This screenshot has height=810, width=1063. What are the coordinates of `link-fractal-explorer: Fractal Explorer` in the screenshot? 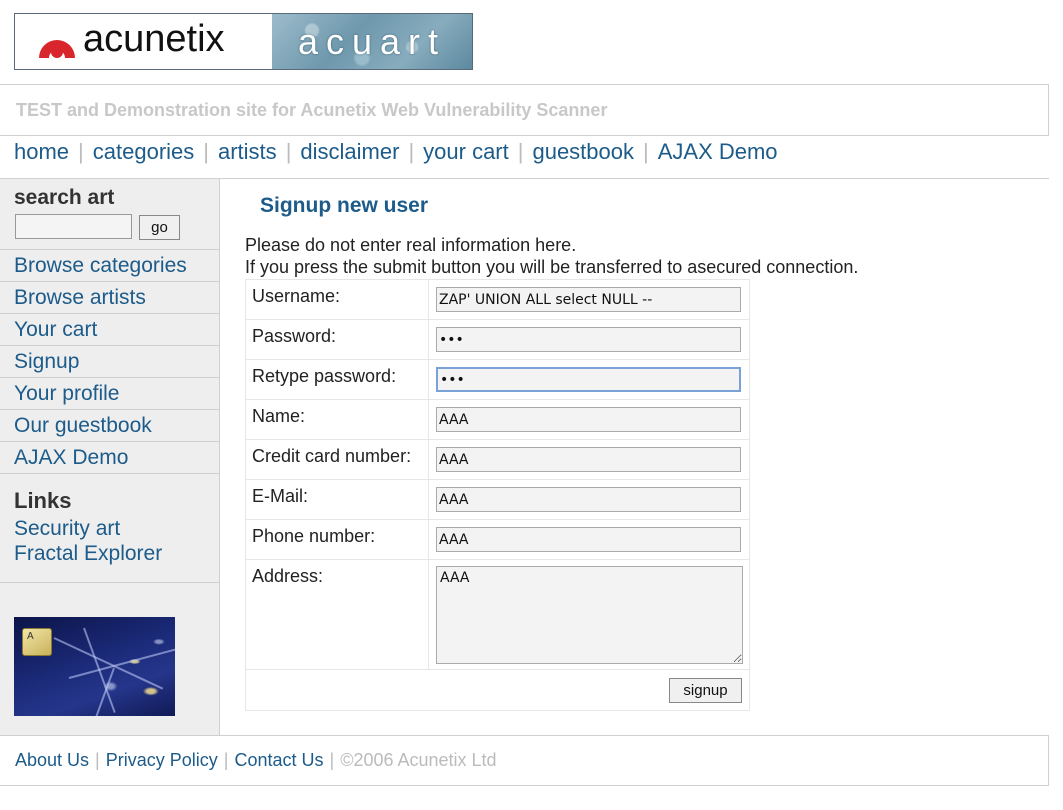 It's located at (88, 554).